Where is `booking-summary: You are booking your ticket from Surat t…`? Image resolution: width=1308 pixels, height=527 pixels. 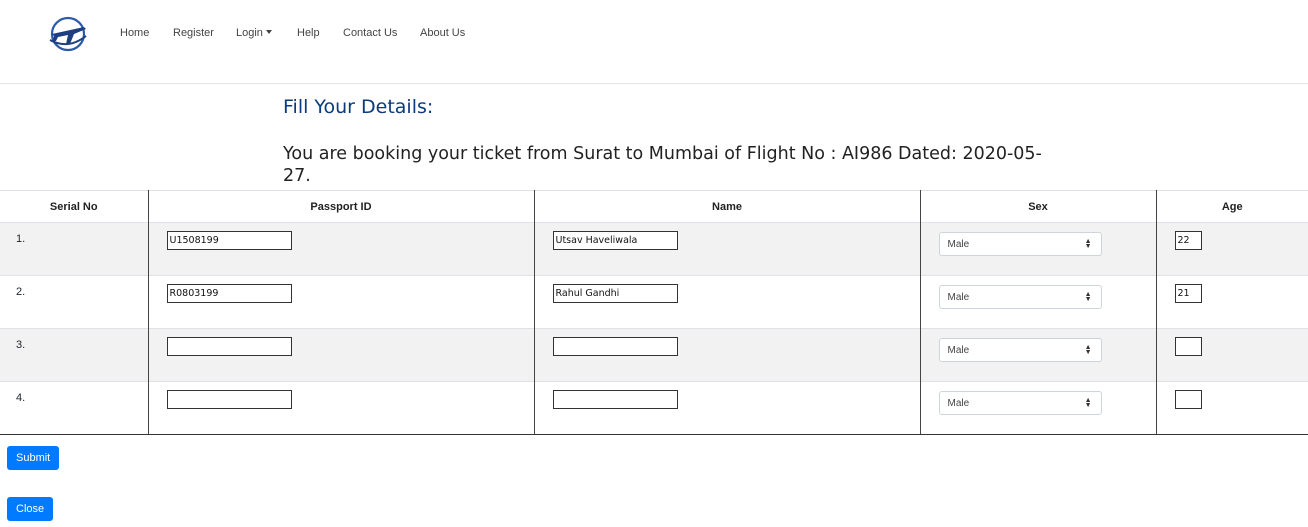
booking-summary: You are booking your ticket from Surat t… is located at coordinates (662, 165).